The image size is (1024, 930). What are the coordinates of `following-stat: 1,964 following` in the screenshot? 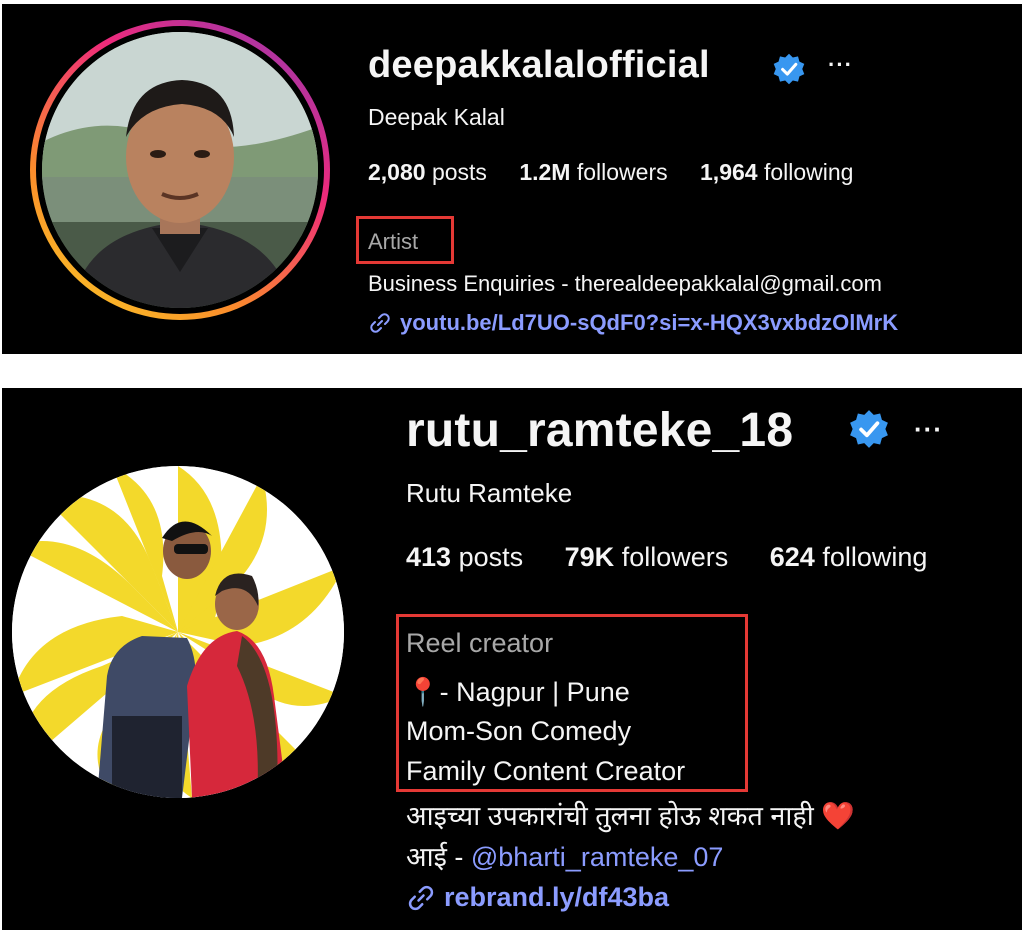 It's located at (776, 172).